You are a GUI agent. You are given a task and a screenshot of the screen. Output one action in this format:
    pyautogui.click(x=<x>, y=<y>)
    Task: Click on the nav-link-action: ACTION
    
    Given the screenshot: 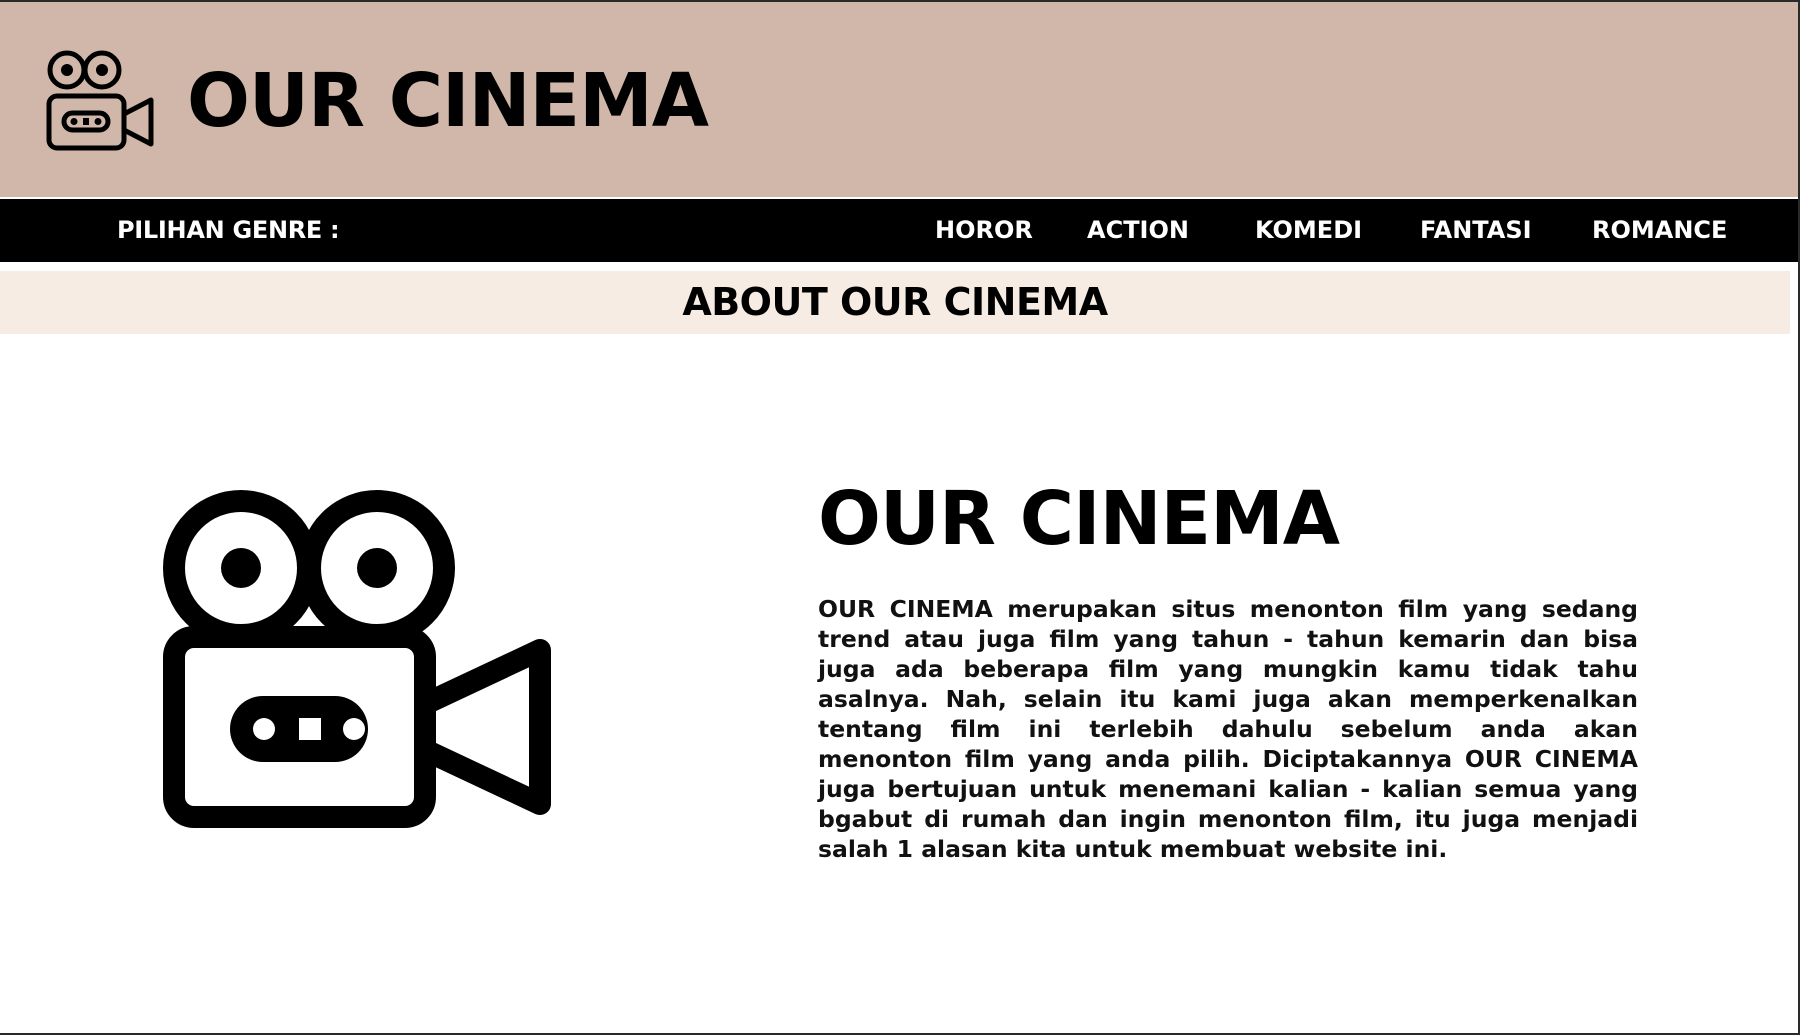 What is the action you would take?
    pyautogui.click(x=1138, y=230)
    